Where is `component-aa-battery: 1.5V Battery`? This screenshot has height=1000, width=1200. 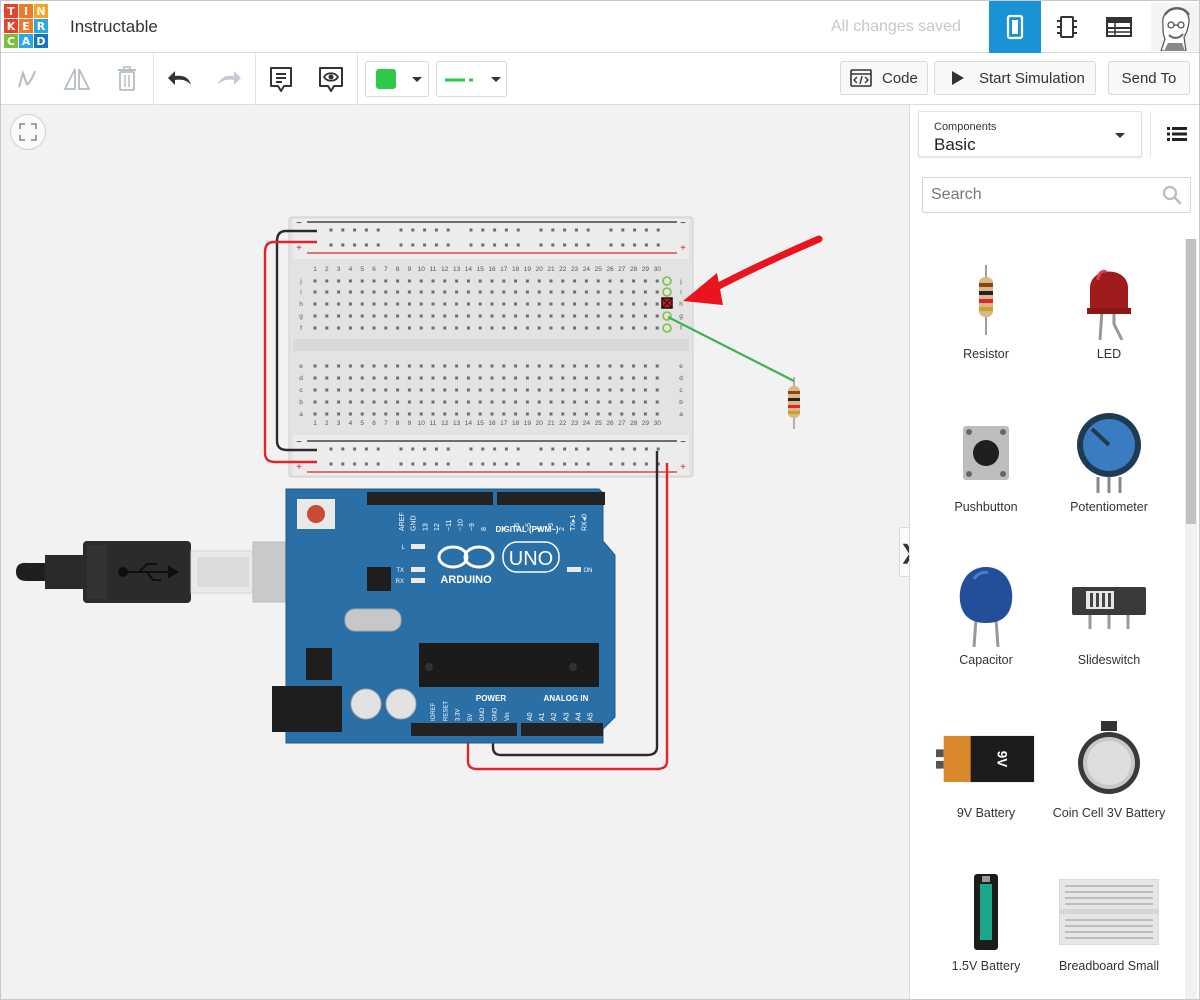
component-aa-battery: 1.5V Battery is located at coordinates (986, 933).